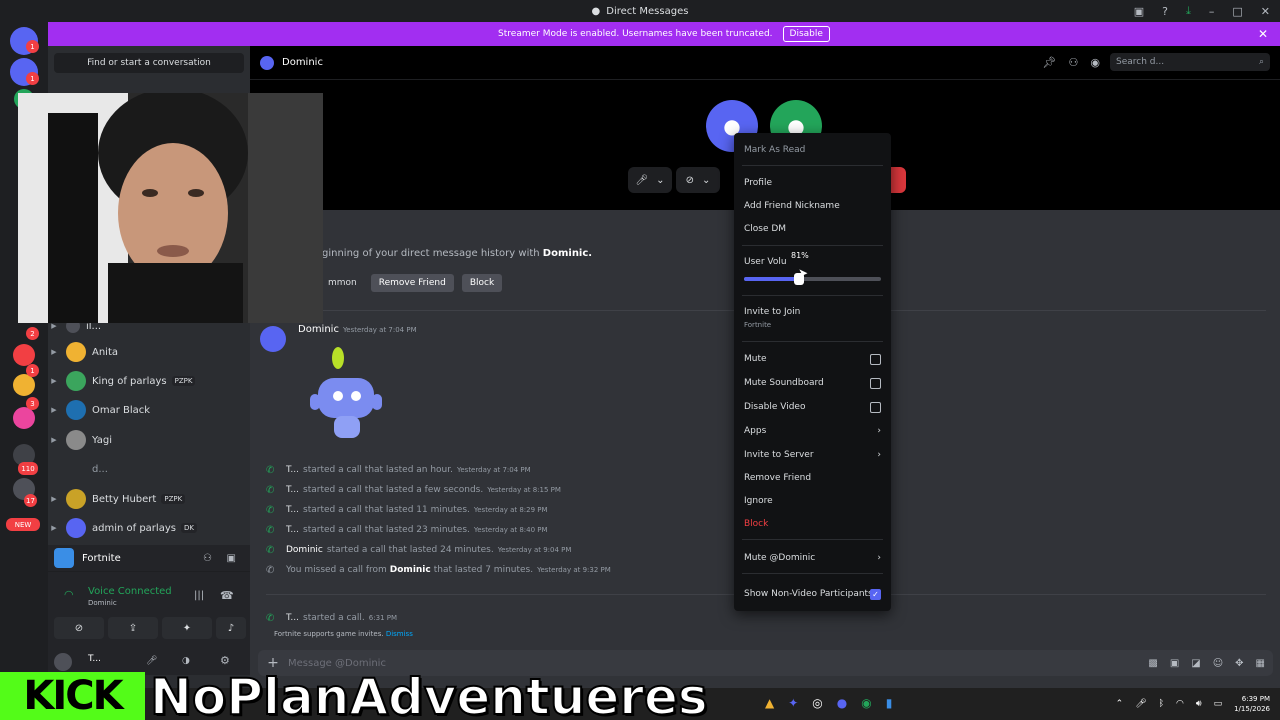  I want to click on mic-control: 🎤︎ ⌄, so click(650, 180).